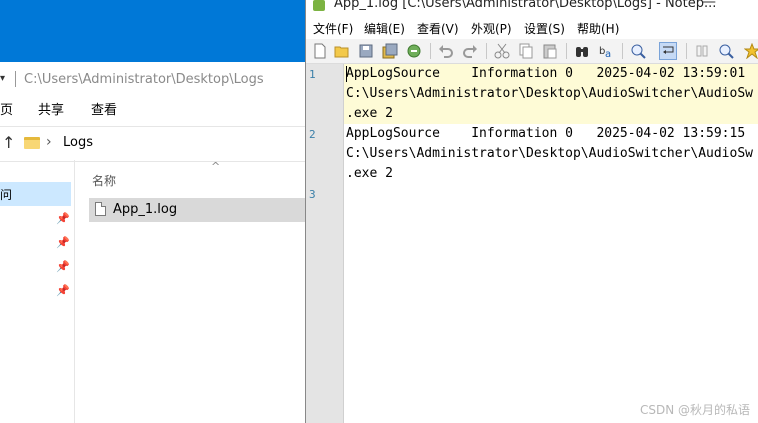 The image size is (758, 423). What do you see at coordinates (8, 142) in the screenshot?
I see `up-arrow-icon: ↑` at bounding box center [8, 142].